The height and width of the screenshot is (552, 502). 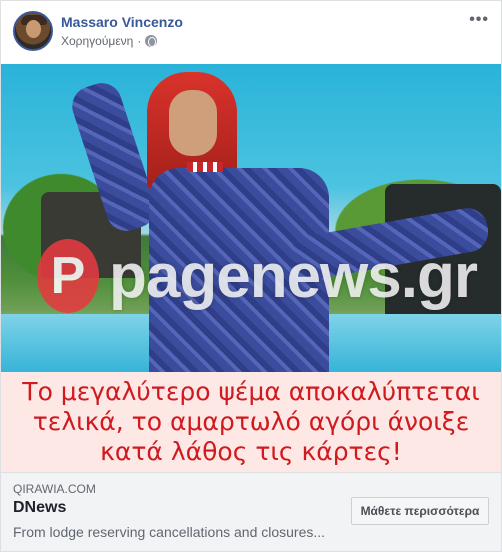 I want to click on sponsored-meta: Χορηγούμενη ·, so click(x=109, y=41).